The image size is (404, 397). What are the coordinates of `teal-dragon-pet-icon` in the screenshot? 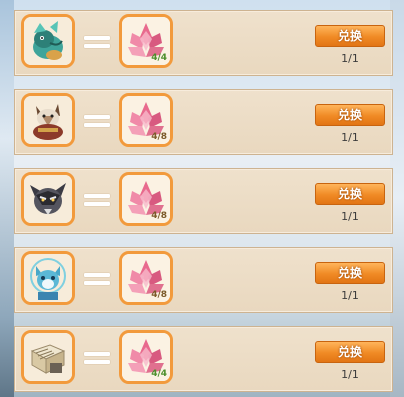 It's located at (48, 41).